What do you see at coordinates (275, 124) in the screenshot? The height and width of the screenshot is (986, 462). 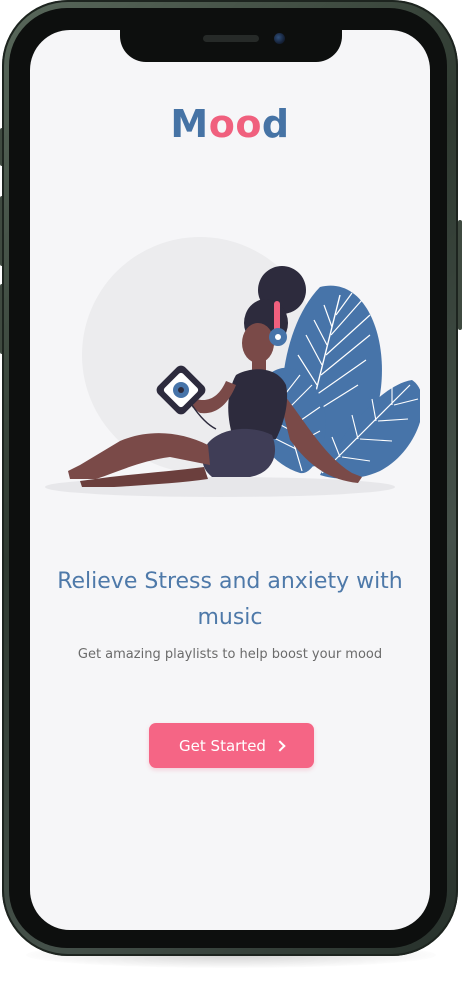 I see `logo-letter-d: d` at bounding box center [275, 124].